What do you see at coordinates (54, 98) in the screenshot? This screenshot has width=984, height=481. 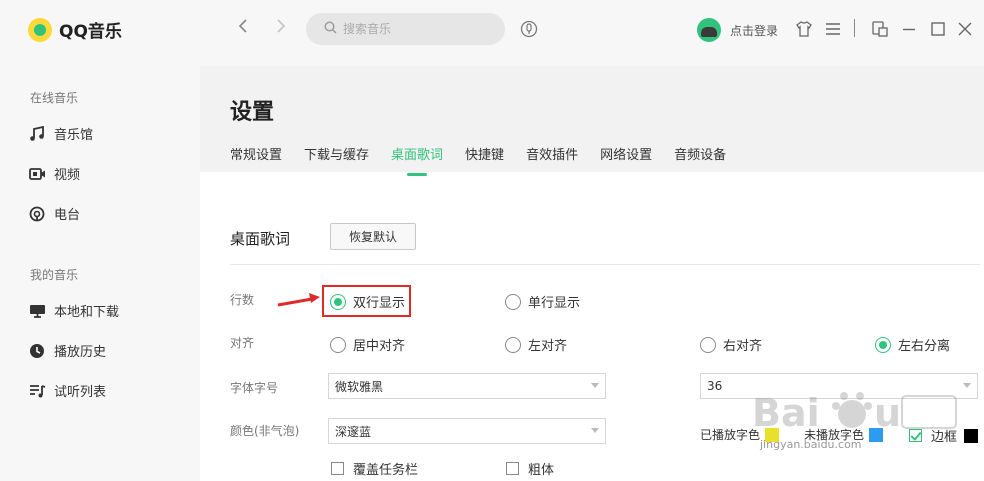 I see `sidebar-group-title-online: 在线音乐` at bounding box center [54, 98].